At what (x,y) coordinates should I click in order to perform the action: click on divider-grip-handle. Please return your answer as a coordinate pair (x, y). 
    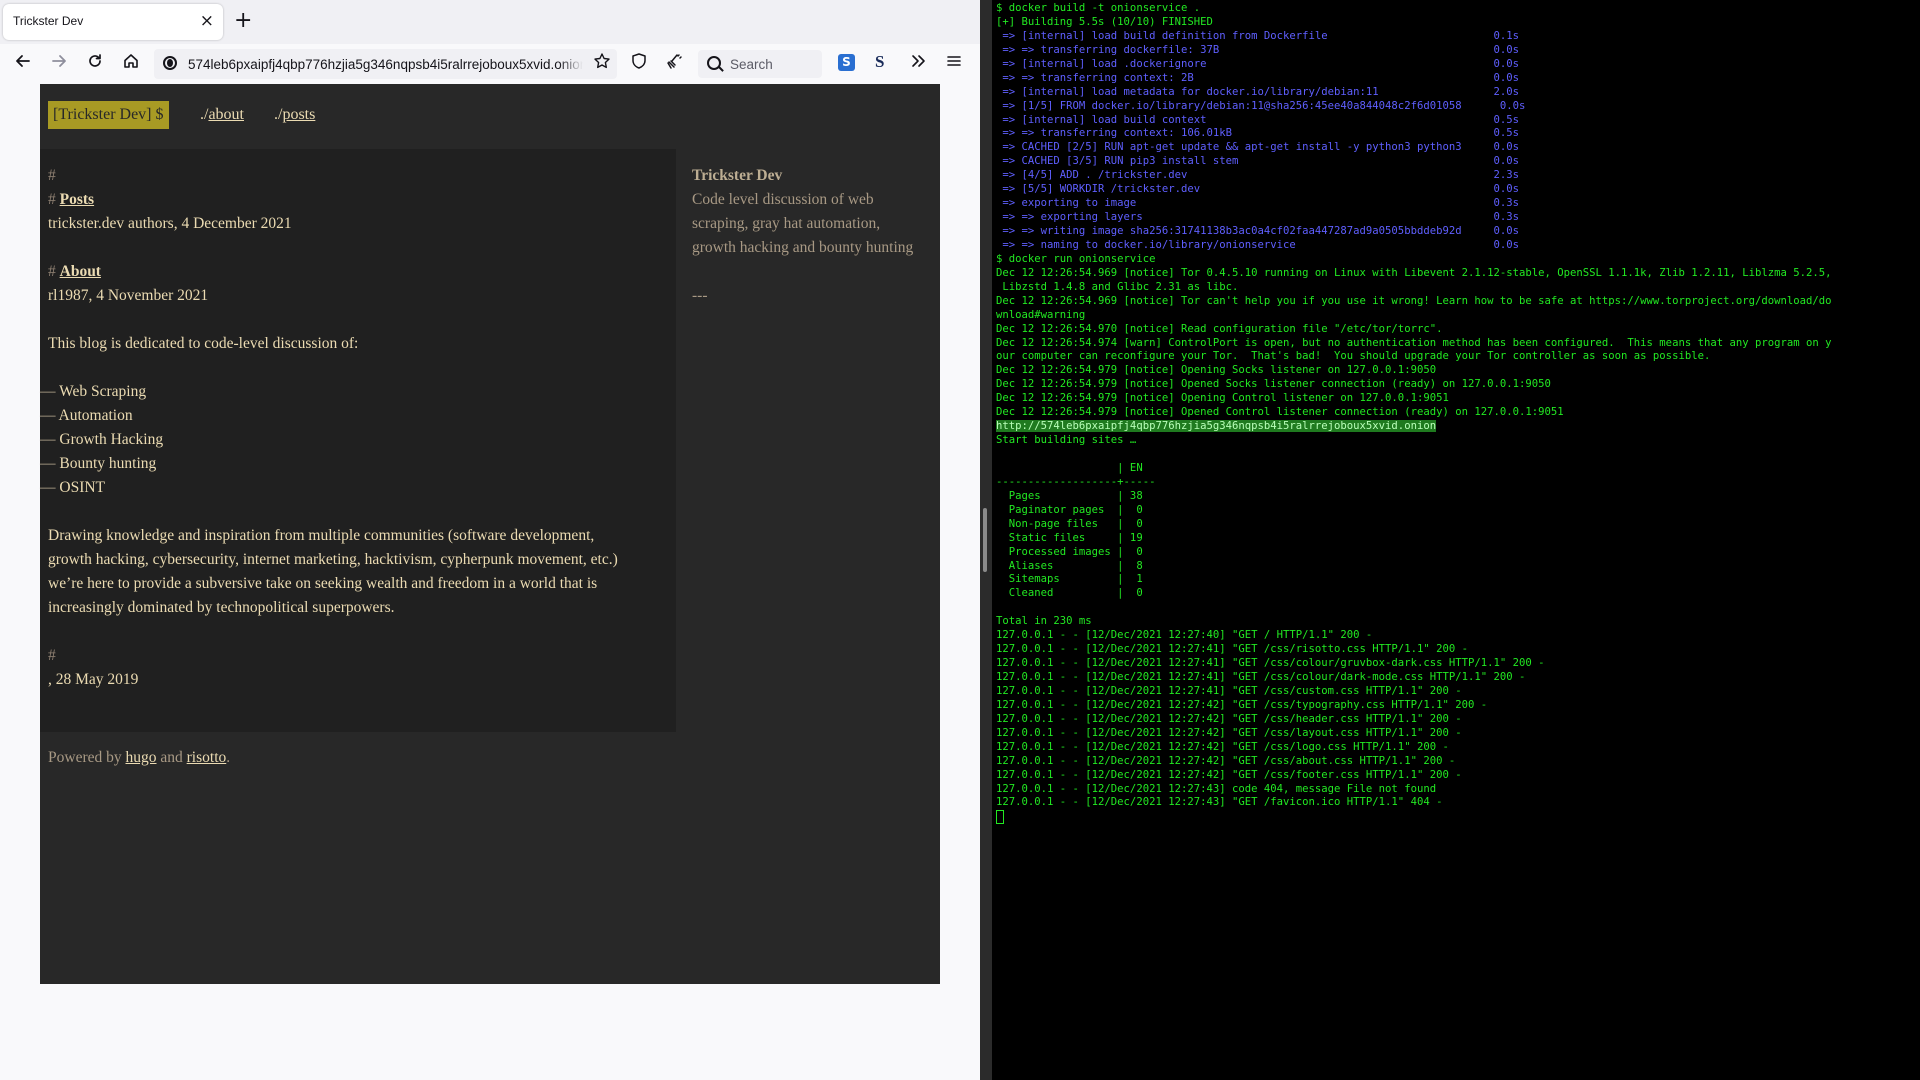
    Looking at the image, I should click on (985, 540).